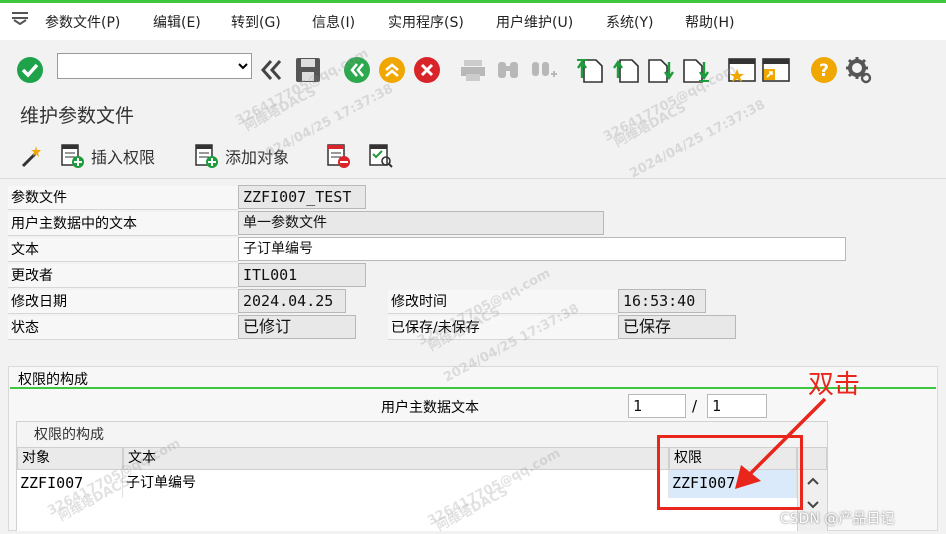 This screenshot has width=946, height=534. What do you see at coordinates (677, 327) in the screenshot?
I see `saved-field: 已保存` at bounding box center [677, 327].